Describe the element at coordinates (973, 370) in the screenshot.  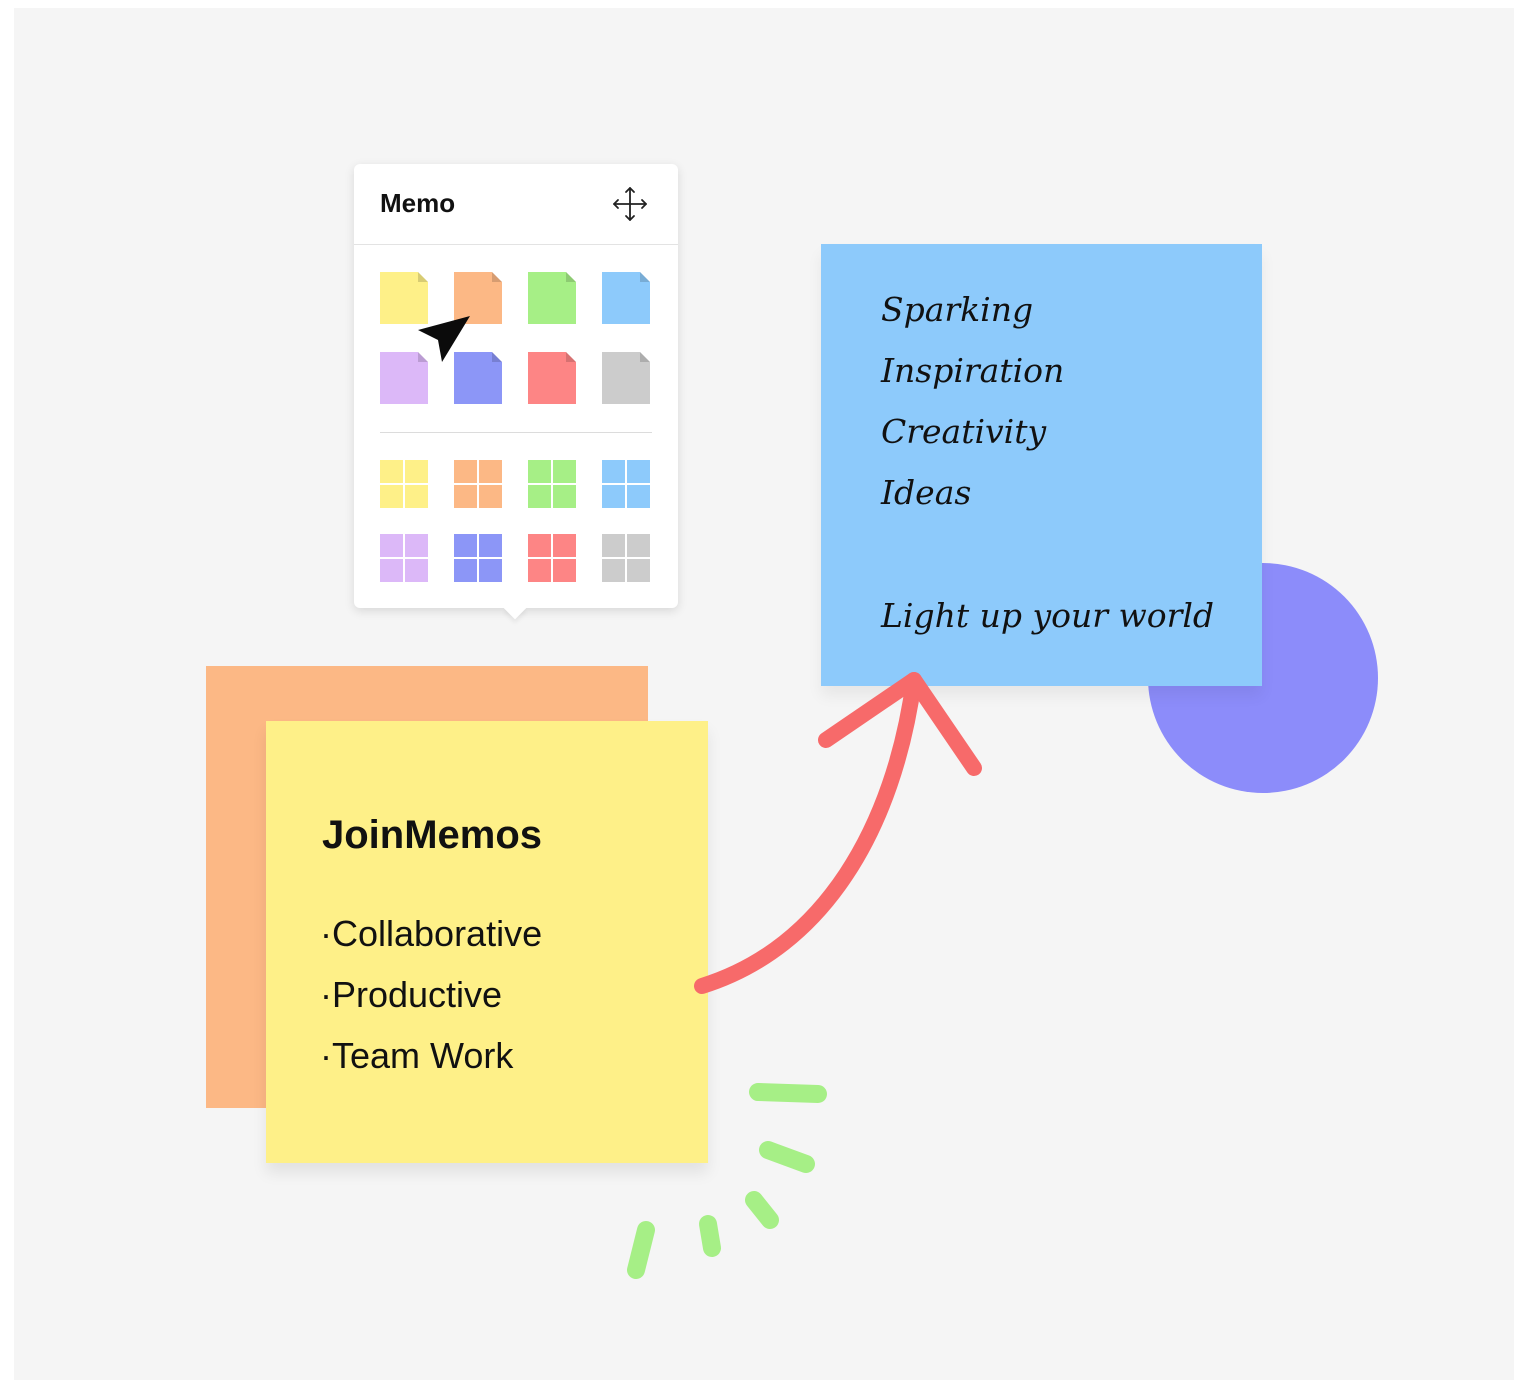
I see `note-list-item: Inspiration` at that location.